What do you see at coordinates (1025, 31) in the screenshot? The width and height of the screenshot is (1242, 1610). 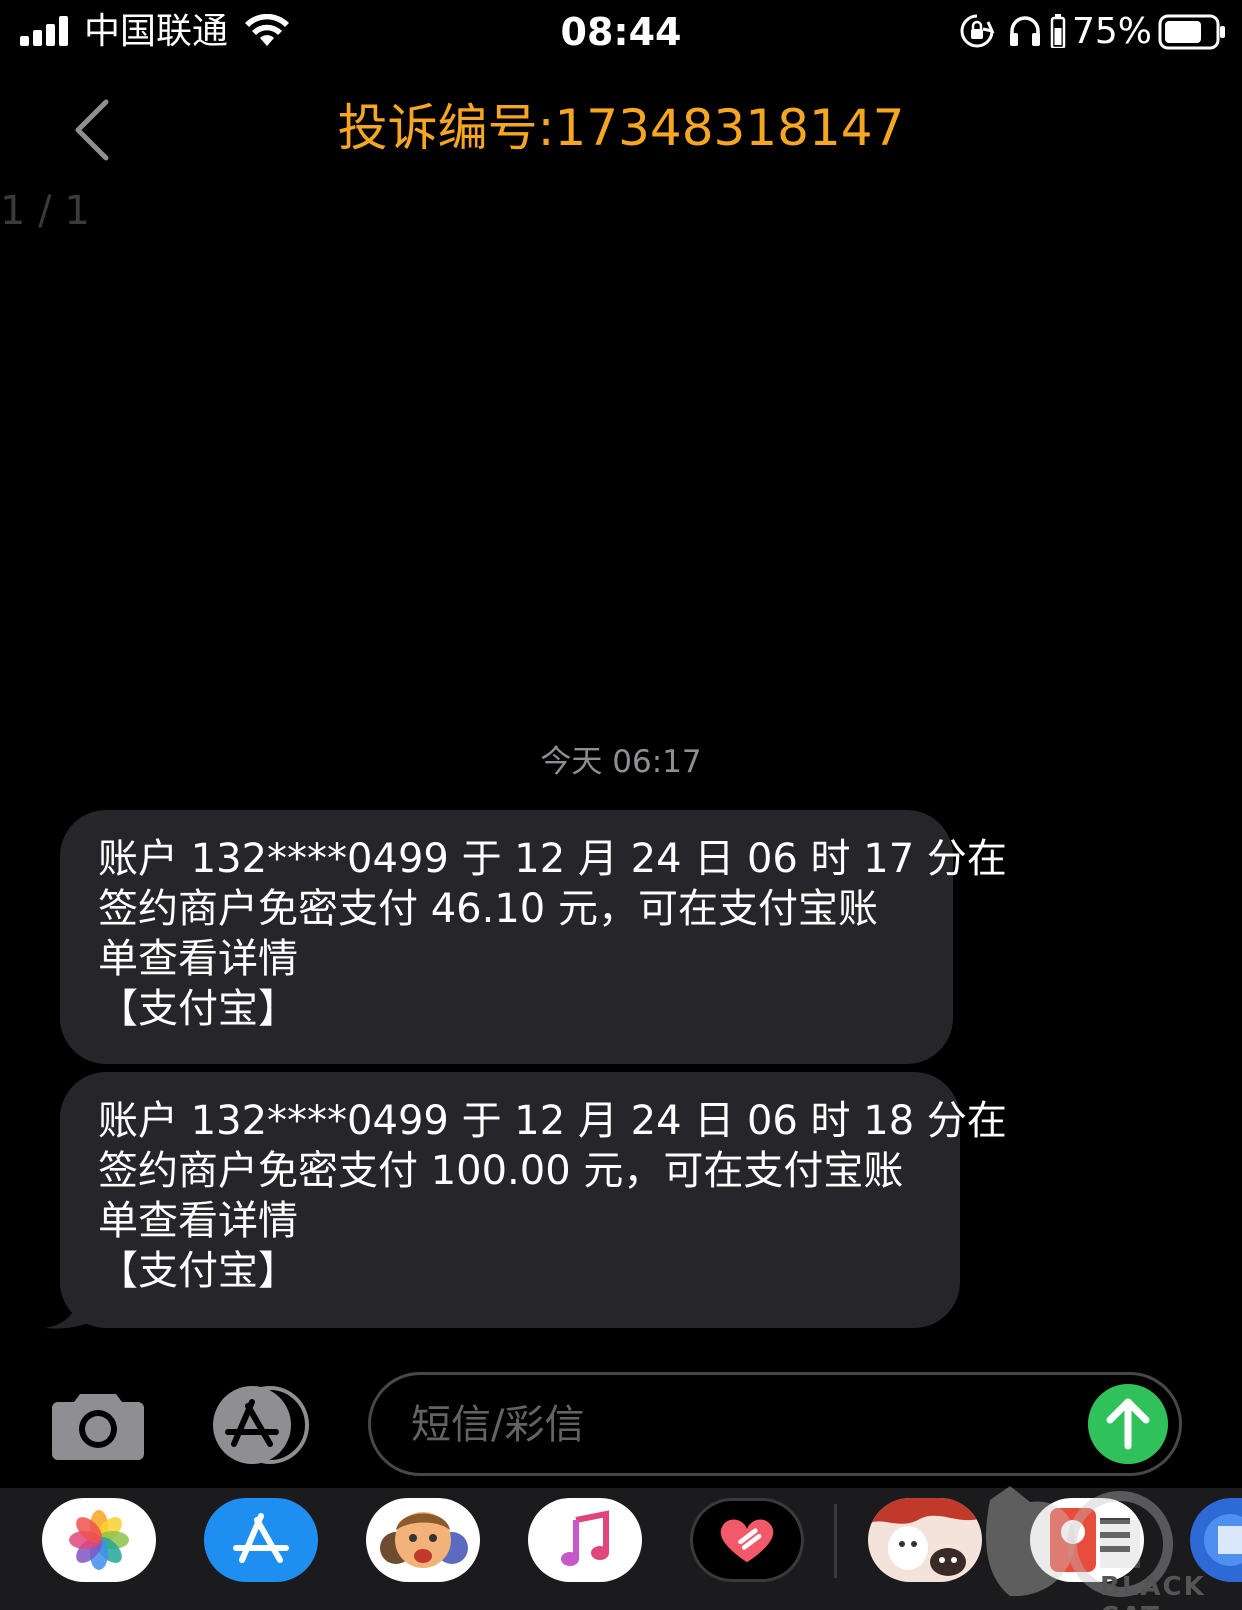 I see `headphones-icon` at bounding box center [1025, 31].